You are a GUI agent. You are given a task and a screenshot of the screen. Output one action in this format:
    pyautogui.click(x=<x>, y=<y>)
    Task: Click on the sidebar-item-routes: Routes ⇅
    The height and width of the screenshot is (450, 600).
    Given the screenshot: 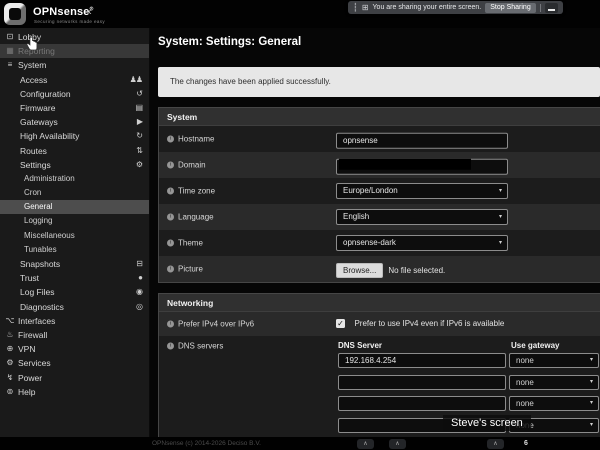 What is the action you would take?
    pyautogui.click(x=74, y=151)
    